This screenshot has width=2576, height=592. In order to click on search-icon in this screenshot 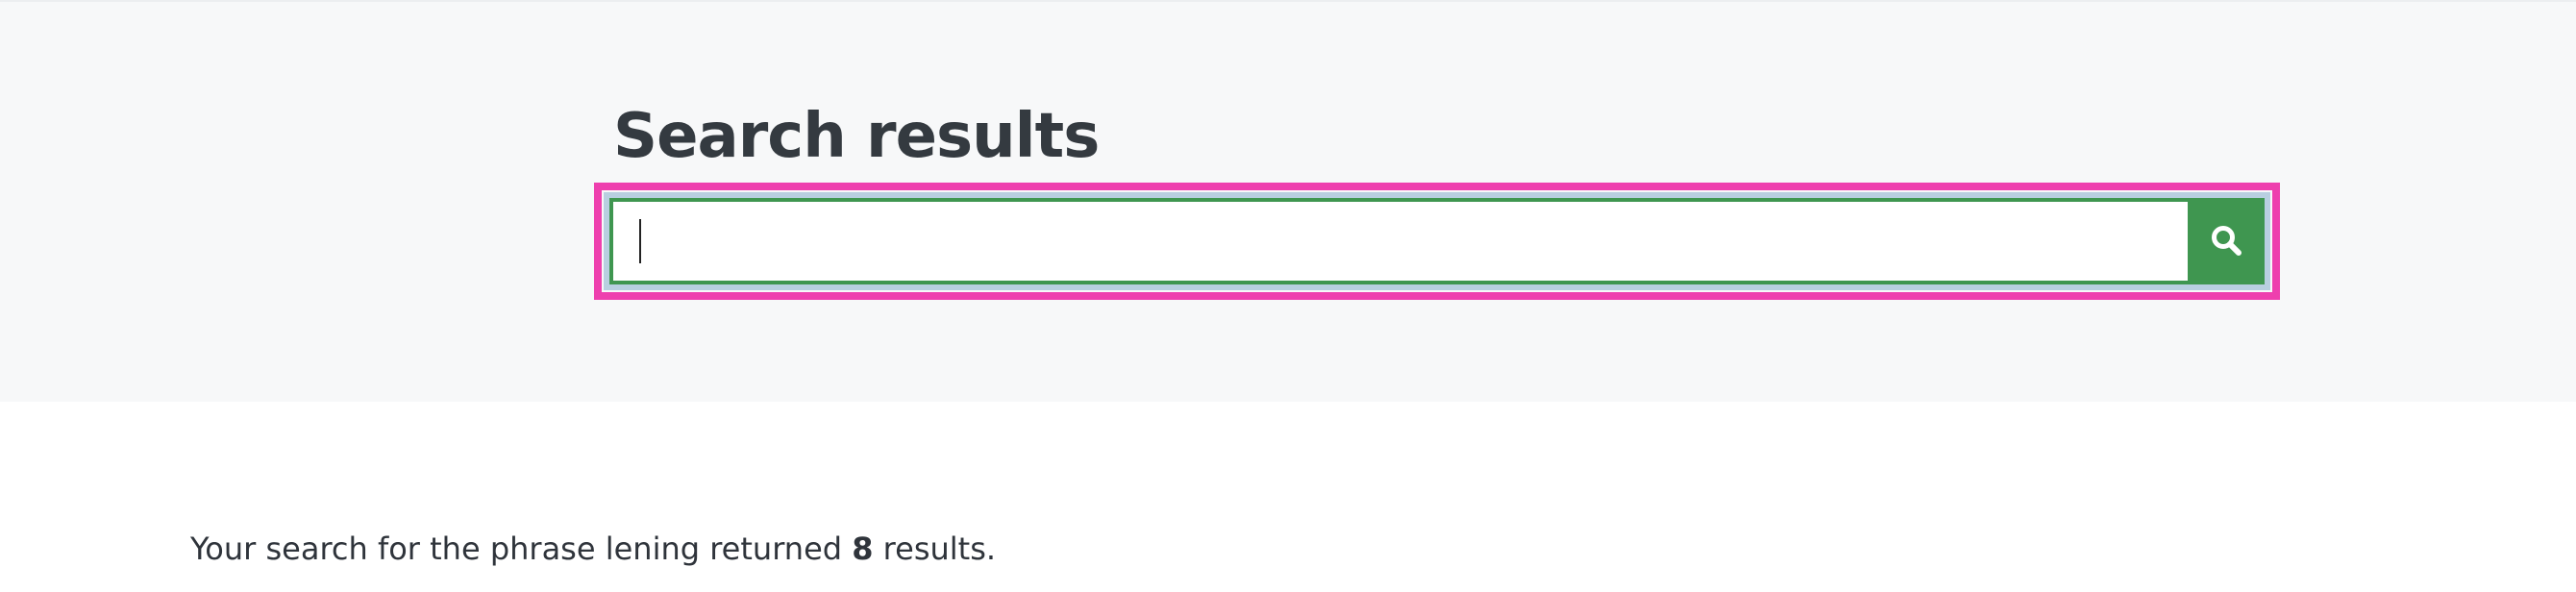, I will do `click(2226, 241)`.